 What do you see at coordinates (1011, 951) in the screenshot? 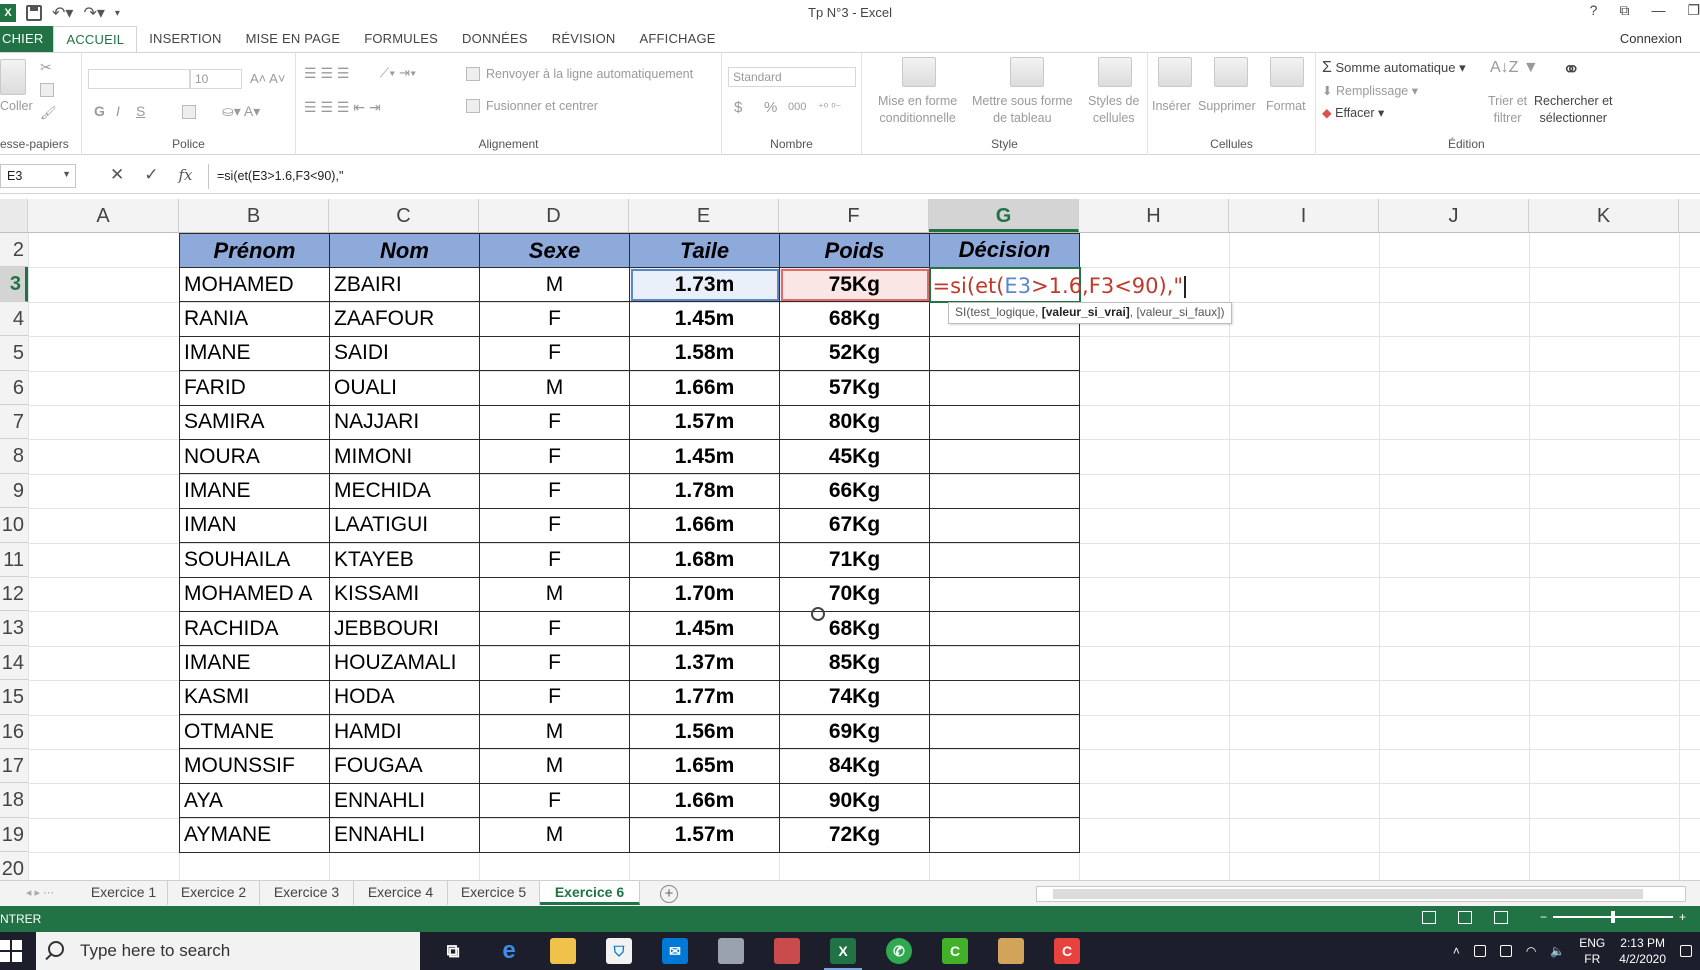
I see `calendar-app-icon` at bounding box center [1011, 951].